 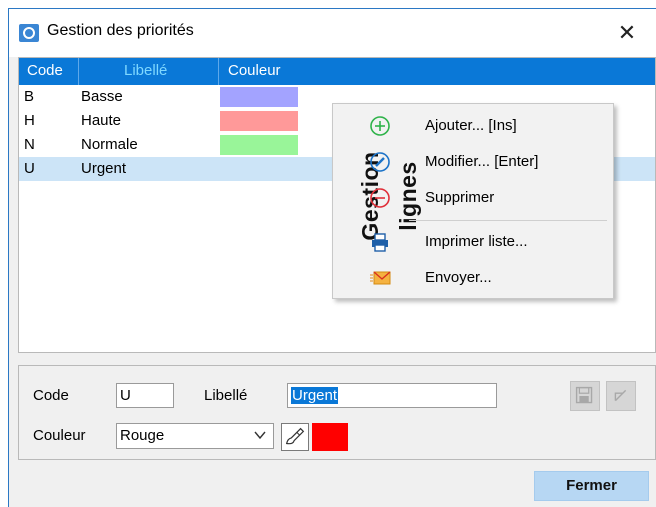 I want to click on row-libelle: Urgent, so click(x=104, y=168).